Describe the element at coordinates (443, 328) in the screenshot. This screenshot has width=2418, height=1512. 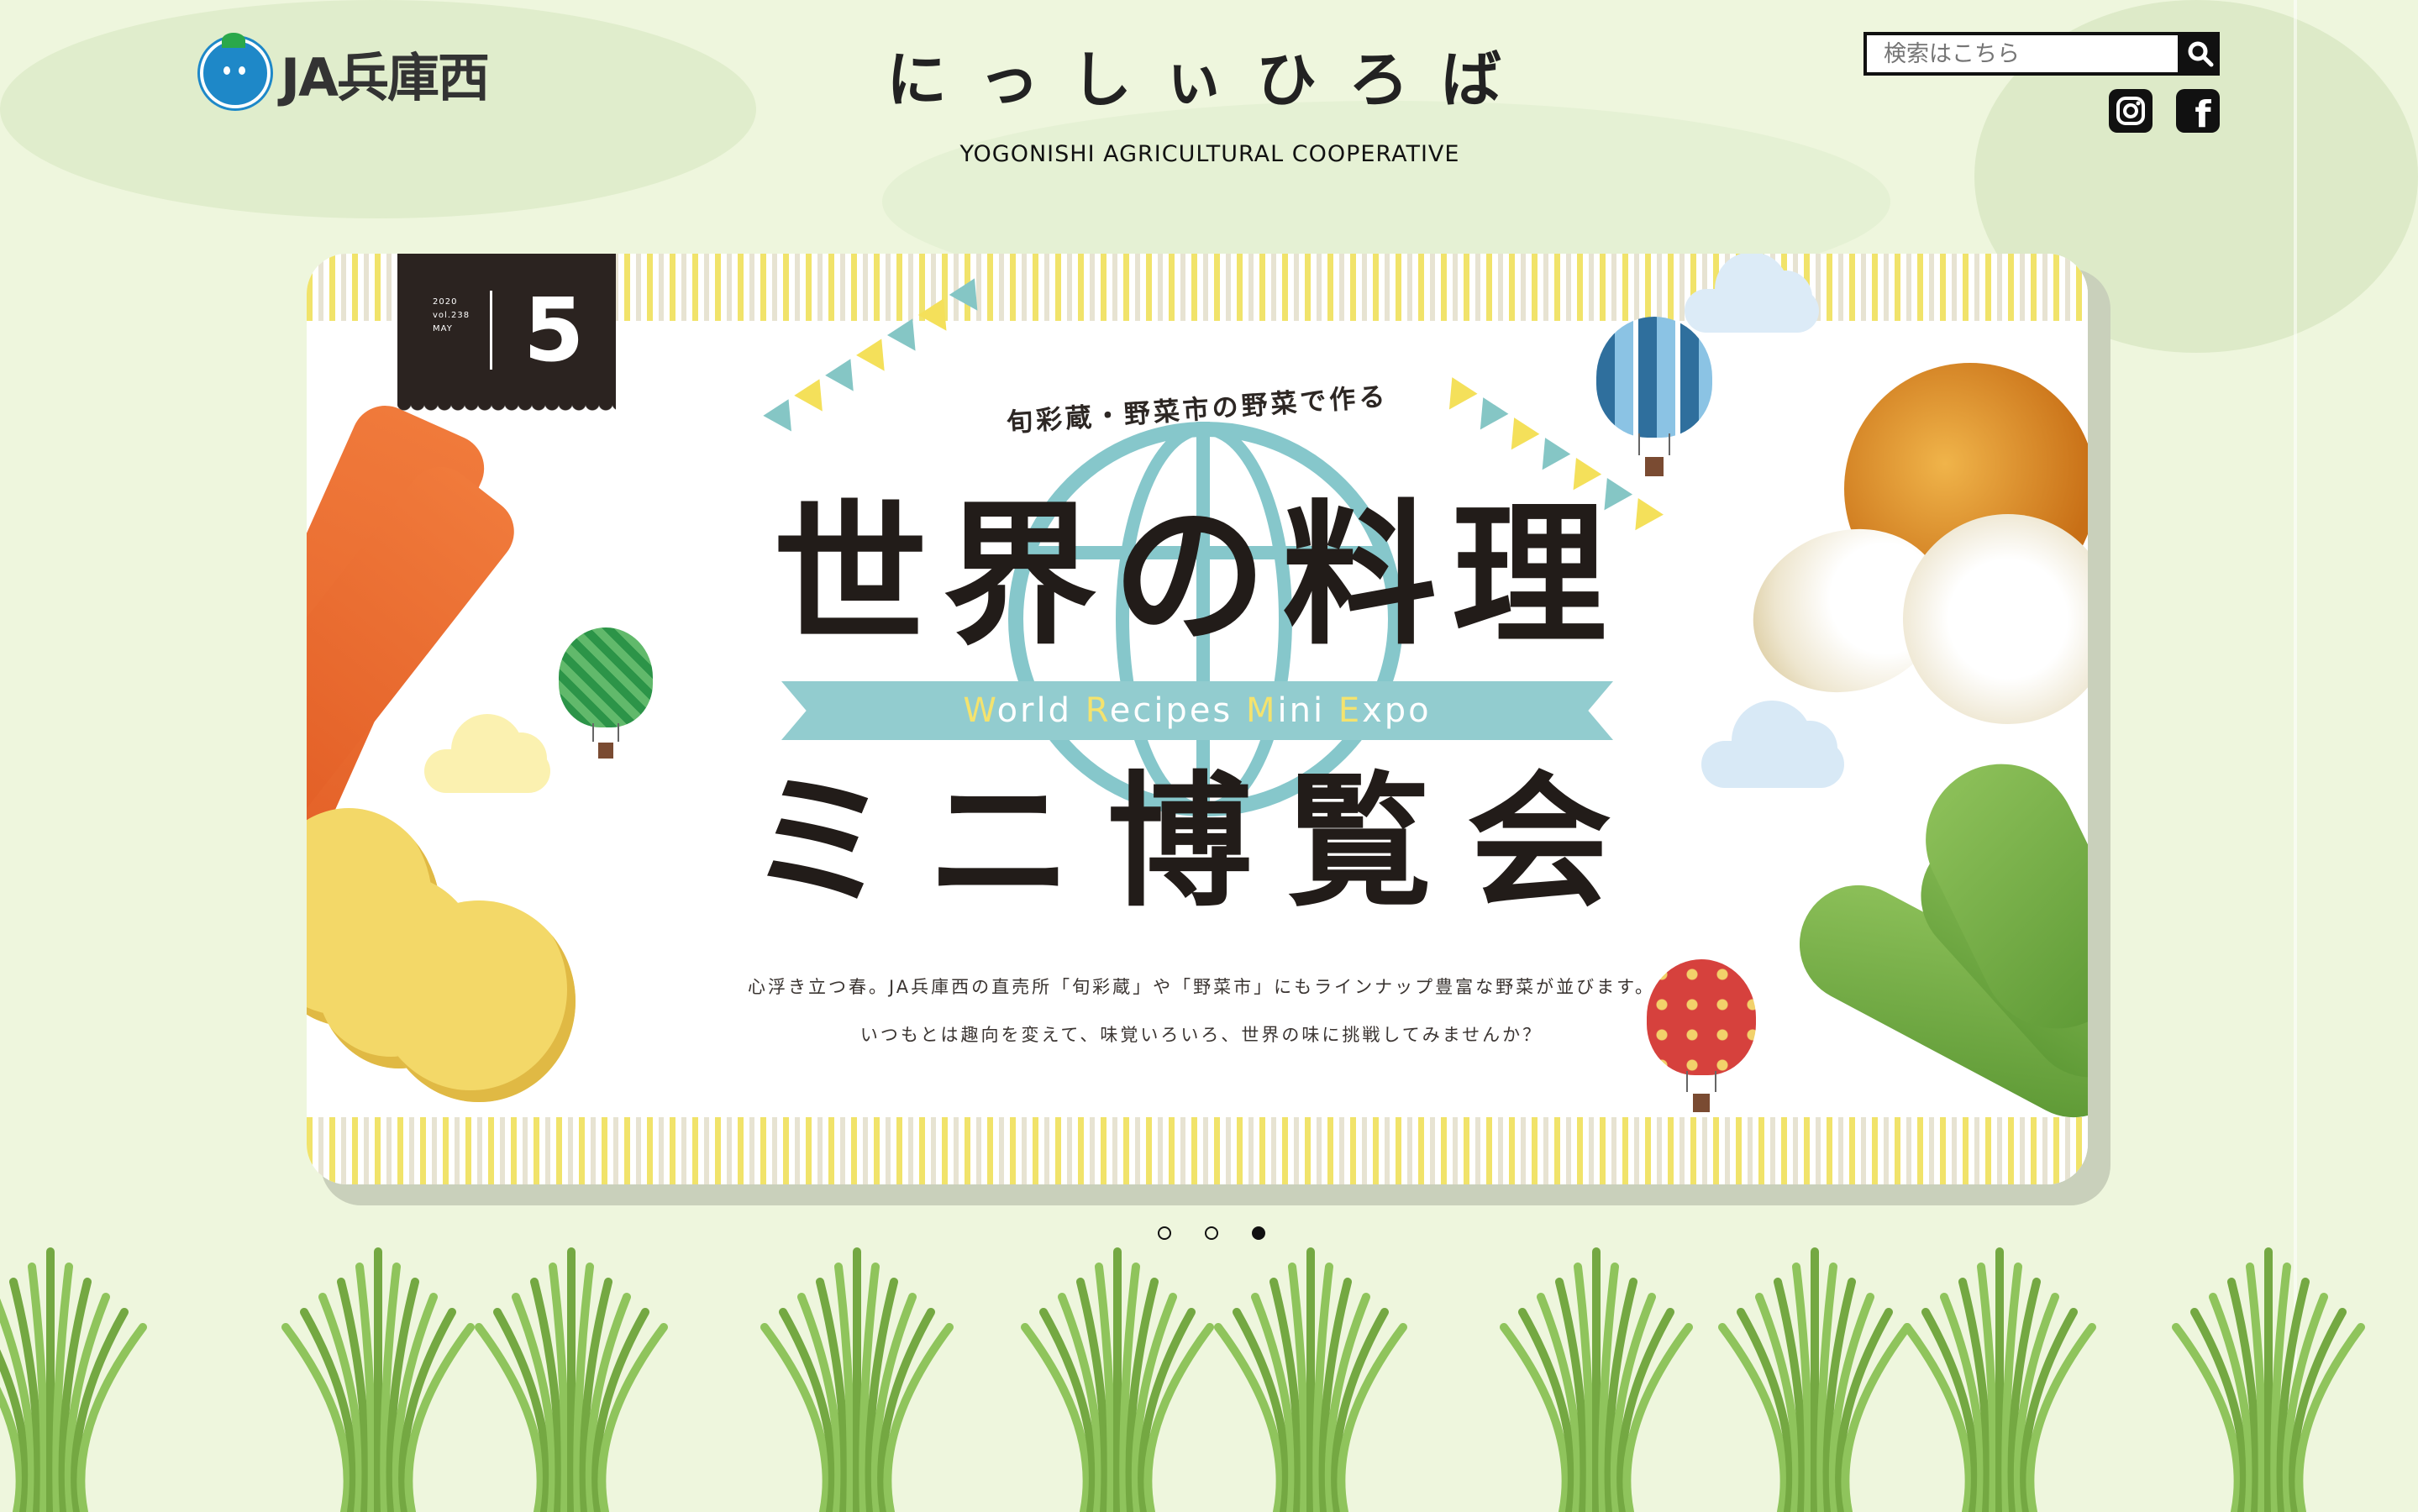
I see `issue-month-label: MAY` at that location.